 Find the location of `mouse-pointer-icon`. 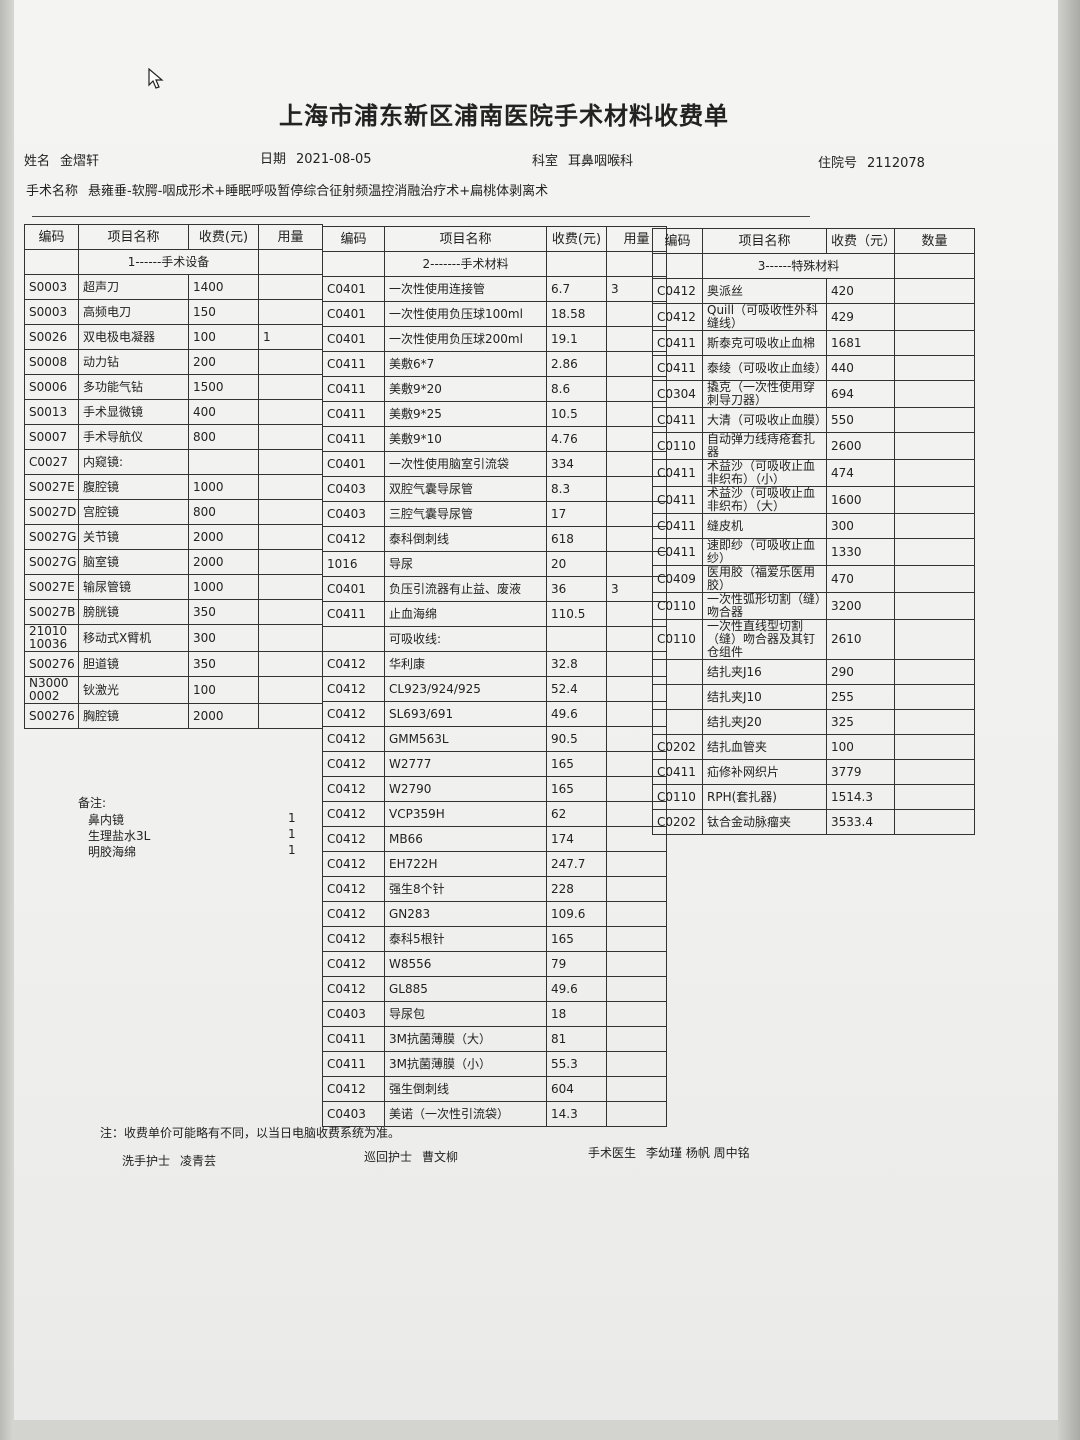

mouse-pointer-icon is located at coordinates (156, 78).